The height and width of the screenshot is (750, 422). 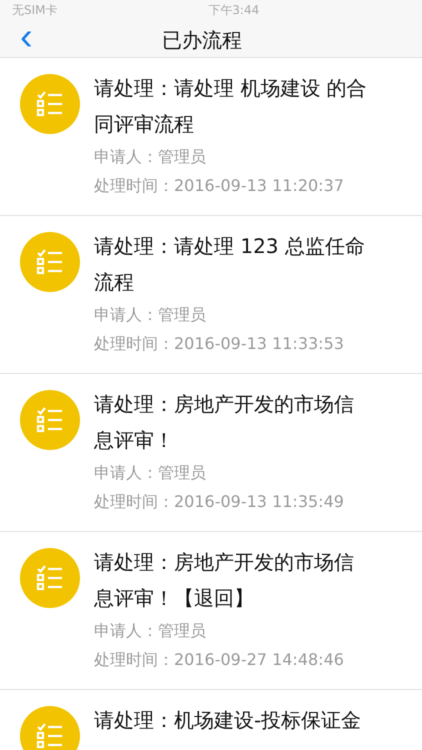 What do you see at coordinates (219, 502) in the screenshot?
I see `processed-time: 处理时间：2016-09-13 11:35:49` at bounding box center [219, 502].